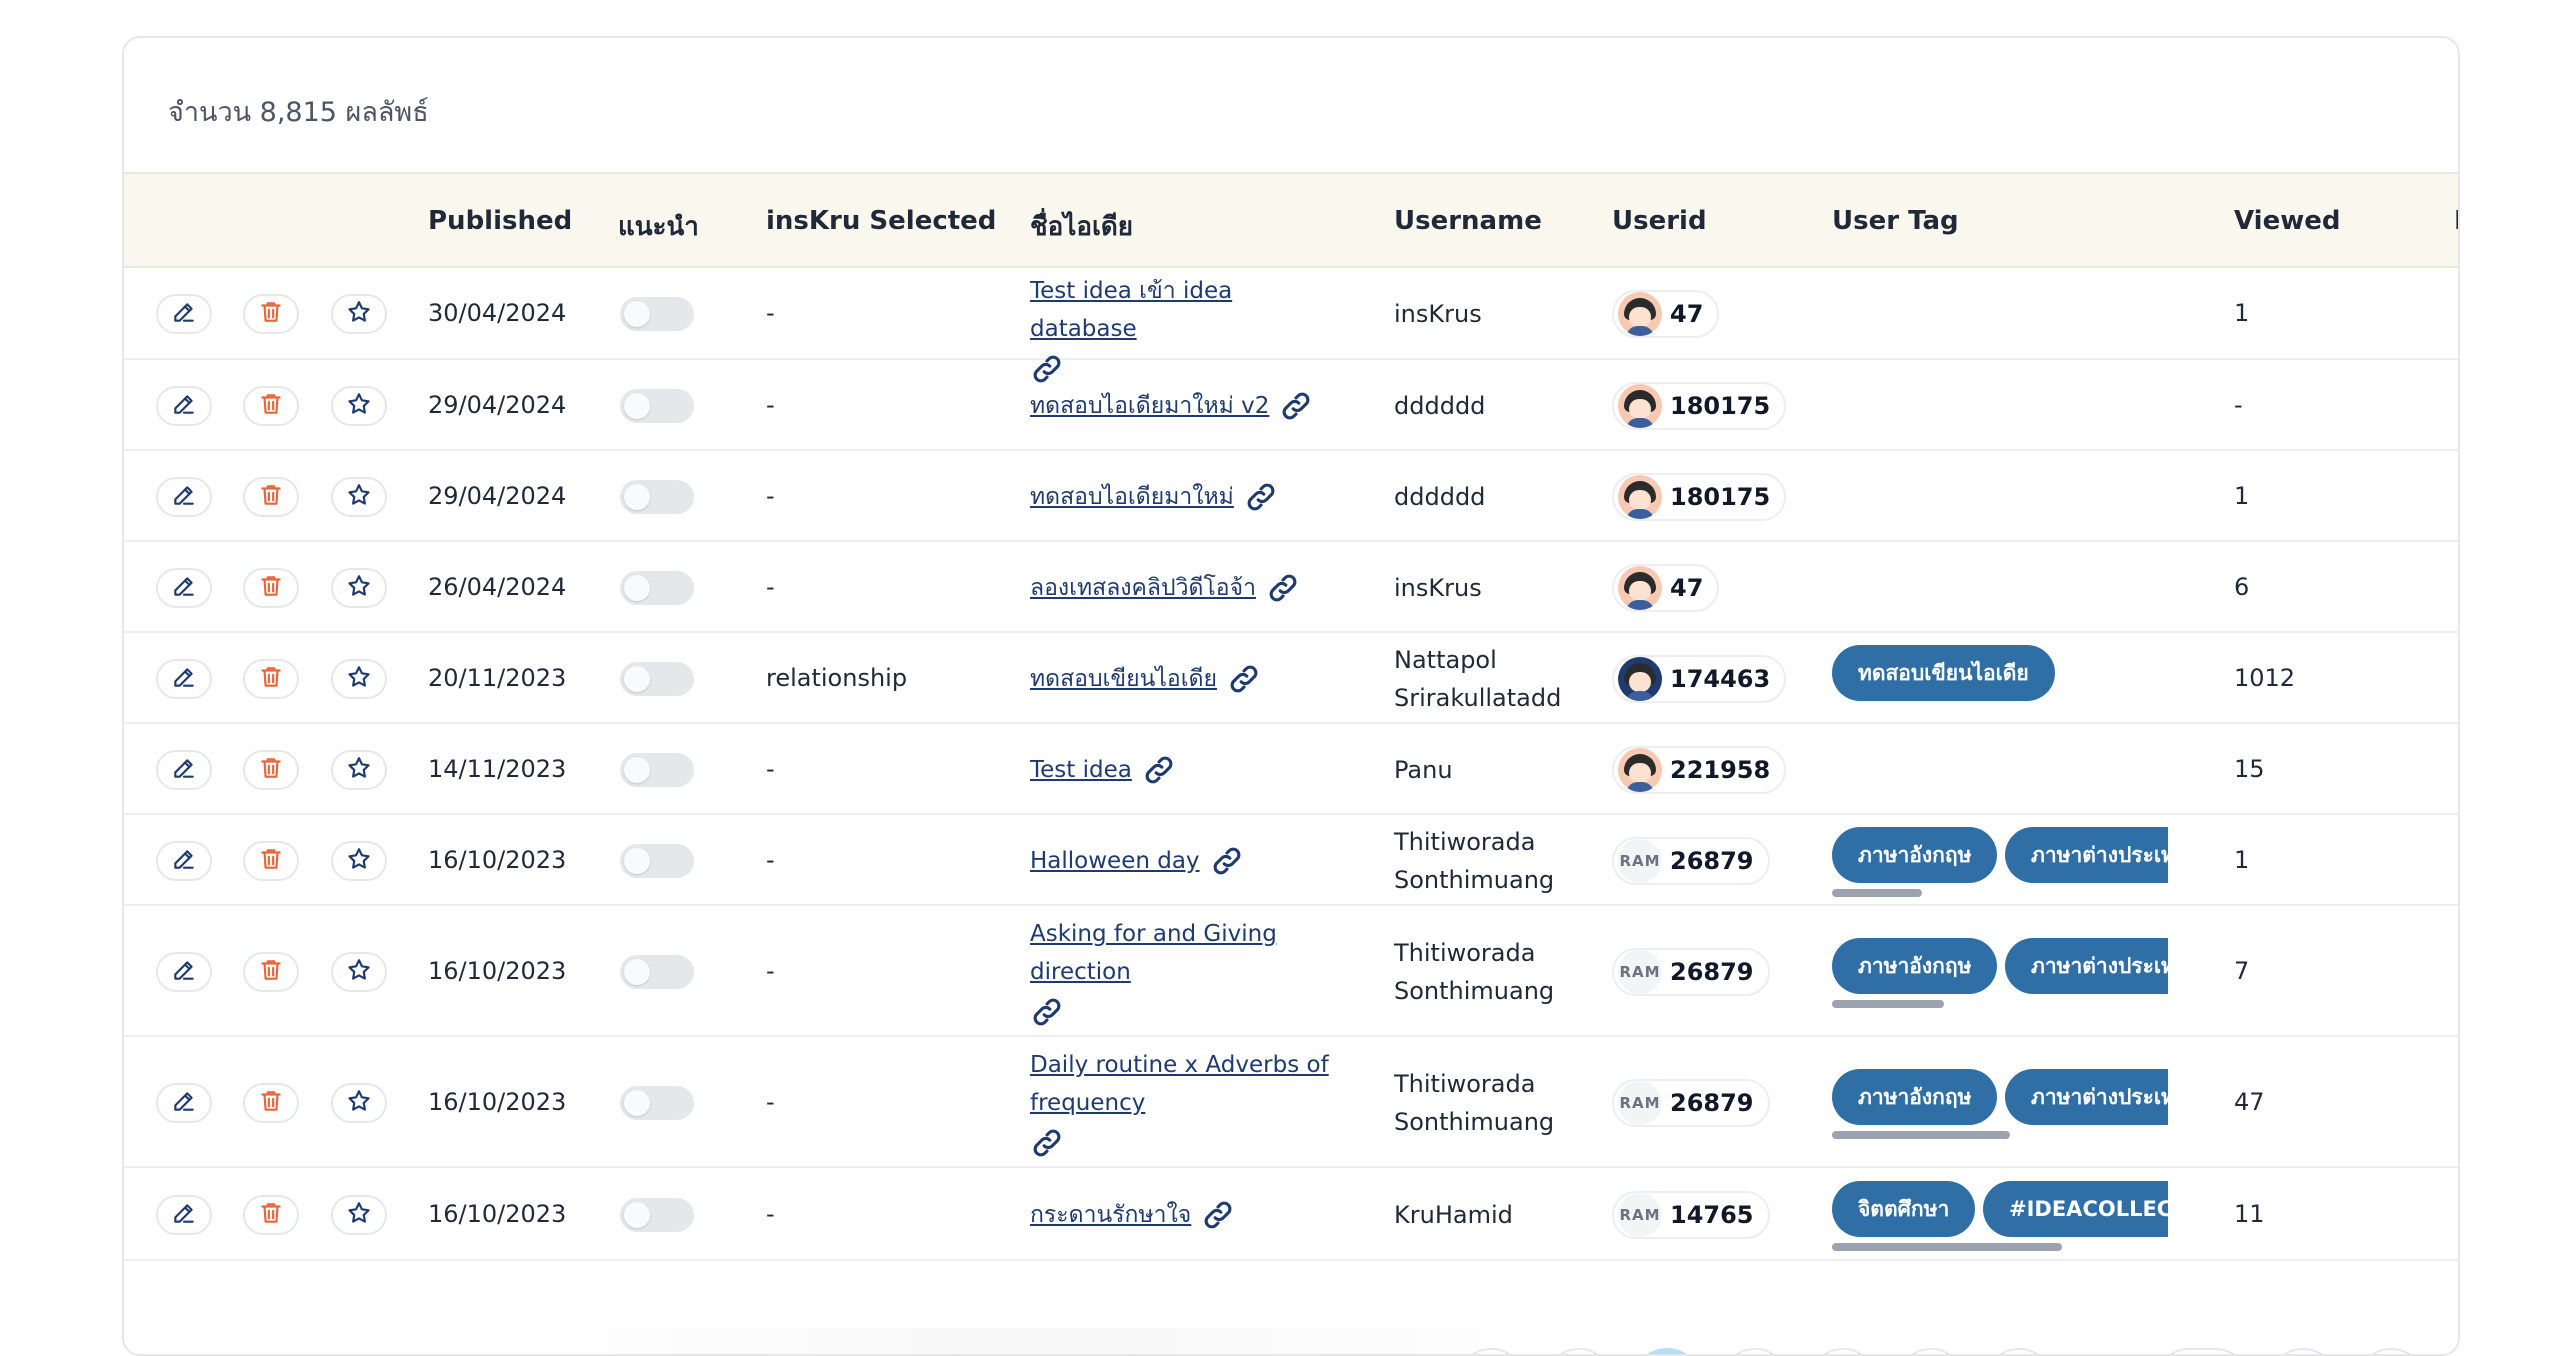 The width and height of the screenshot is (2572, 1356). I want to click on user-tag: #IDEACOLLECTION, so click(2075, 1208).